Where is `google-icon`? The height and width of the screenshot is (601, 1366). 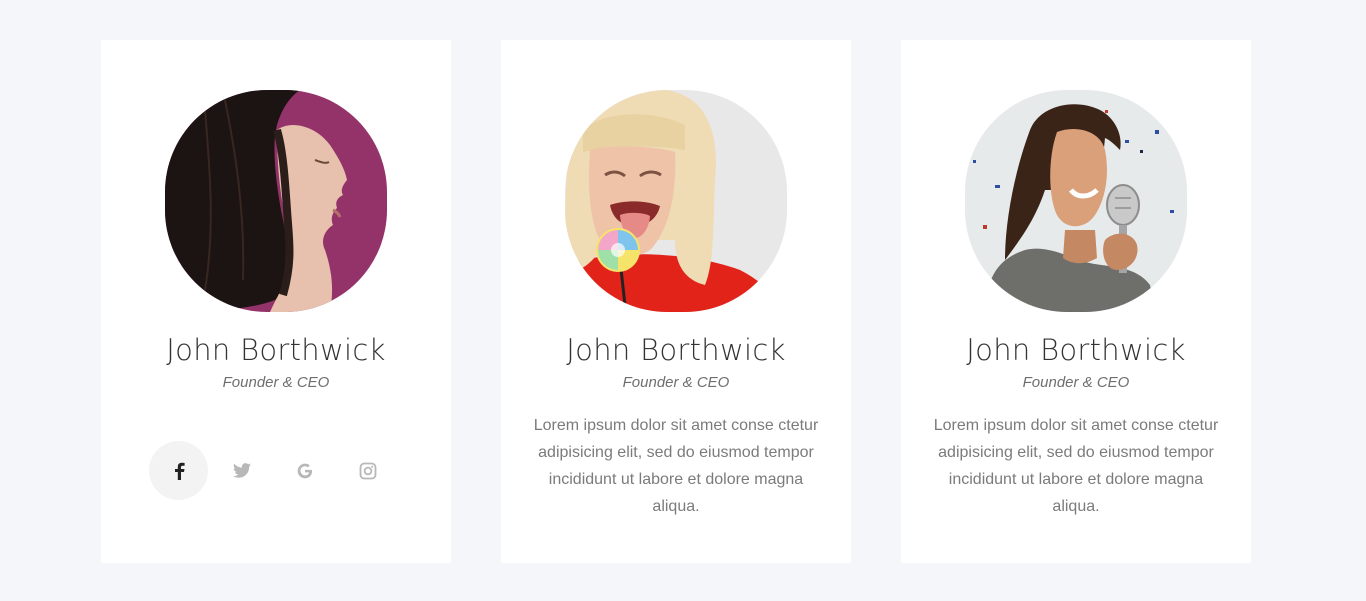 google-icon is located at coordinates (304, 470).